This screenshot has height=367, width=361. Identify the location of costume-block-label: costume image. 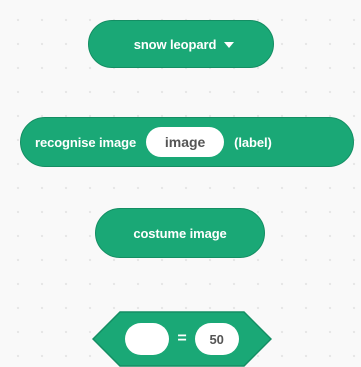
(180, 233).